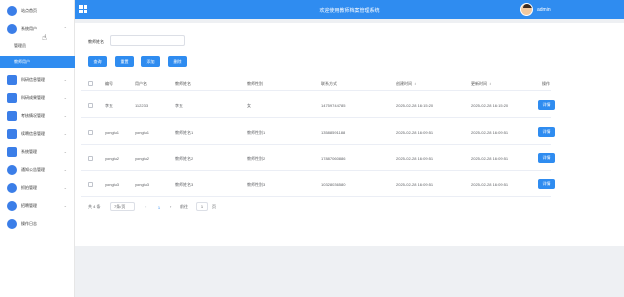  I want to click on pagination-total: 共 4 条, so click(94, 206).